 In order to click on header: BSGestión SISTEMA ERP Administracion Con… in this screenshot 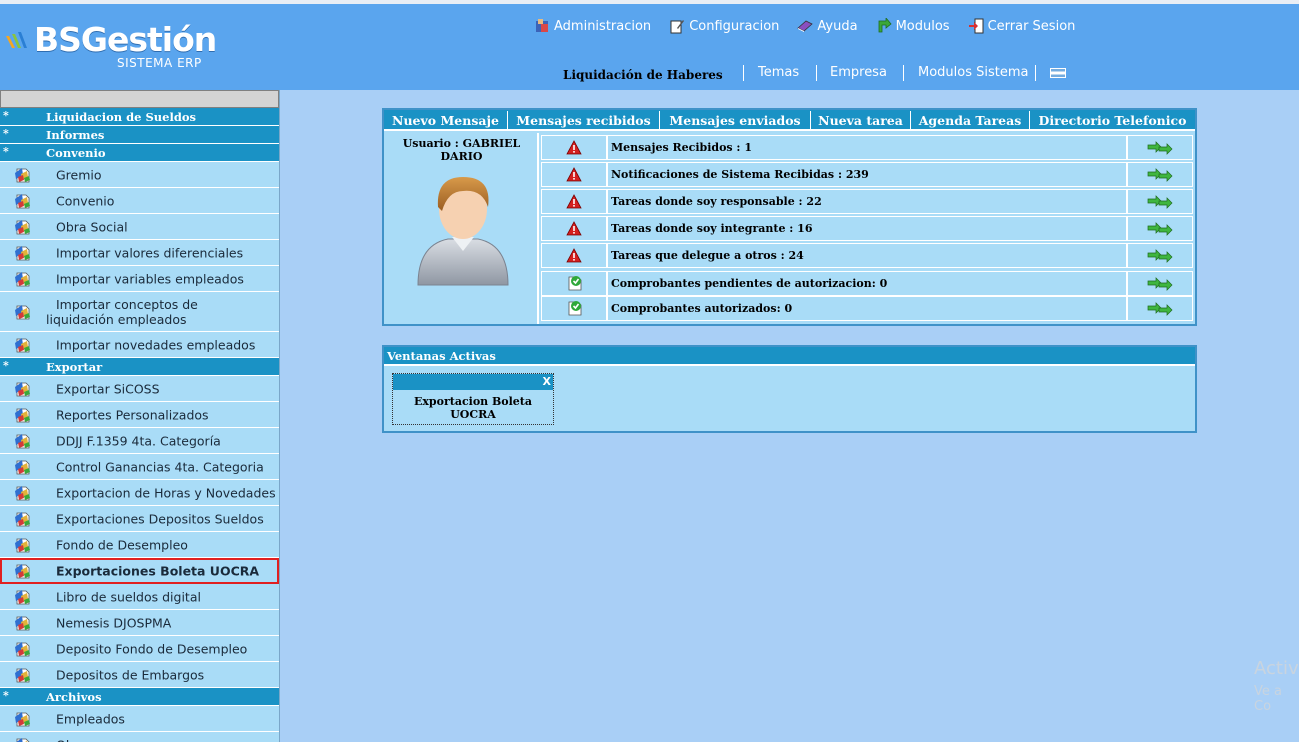, I will do `click(649, 47)`.